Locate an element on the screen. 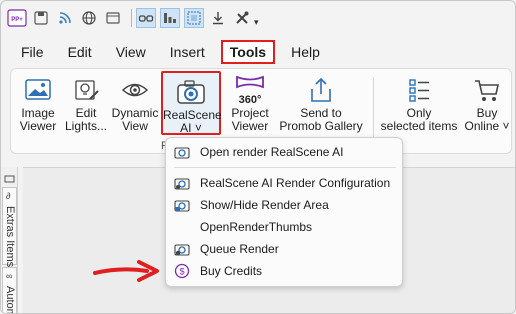 This screenshot has width=516, height=314. app-logo-icon: PP+ is located at coordinates (17, 18).